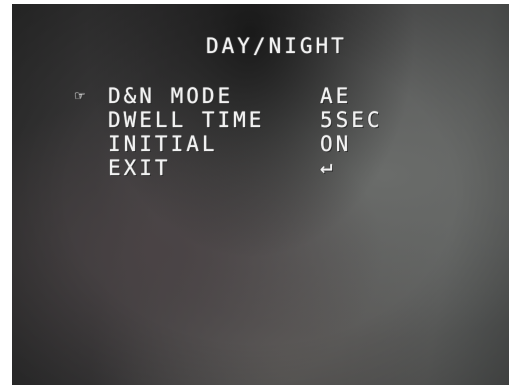 The width and height of the screenshot is (511, 389). I want to click on hand-pointer-icon: ☞, so click(80, 95).